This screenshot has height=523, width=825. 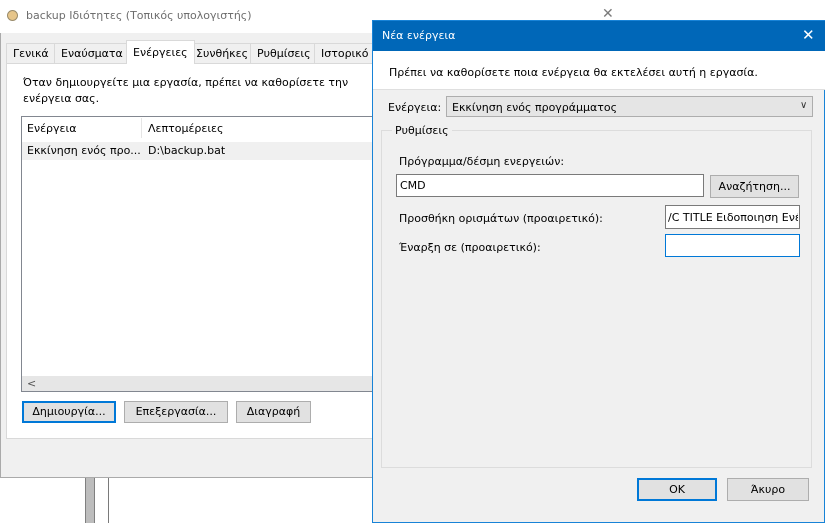 I want to click on action-select-value: Εκκίνηση ενός προγράμματος, so click(x=535, y=107).